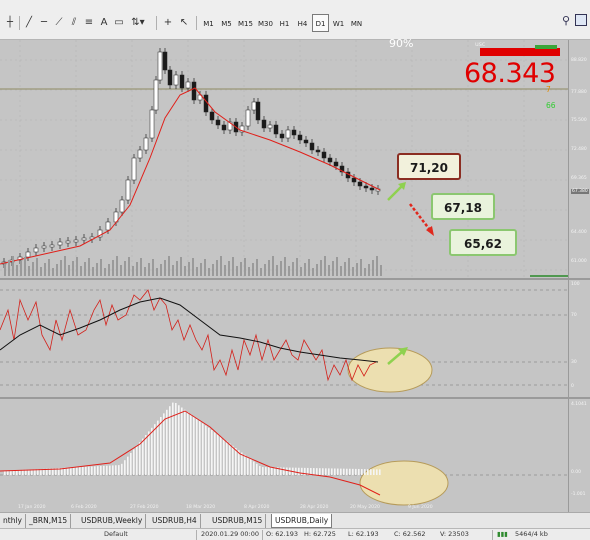 Image resolution: width=590 pixels, height=540 pixels. What do you see at coordinates (10, 23) in the screenshot?
I see `crosshair-icon: ┼` at bounding box center [10, 23].